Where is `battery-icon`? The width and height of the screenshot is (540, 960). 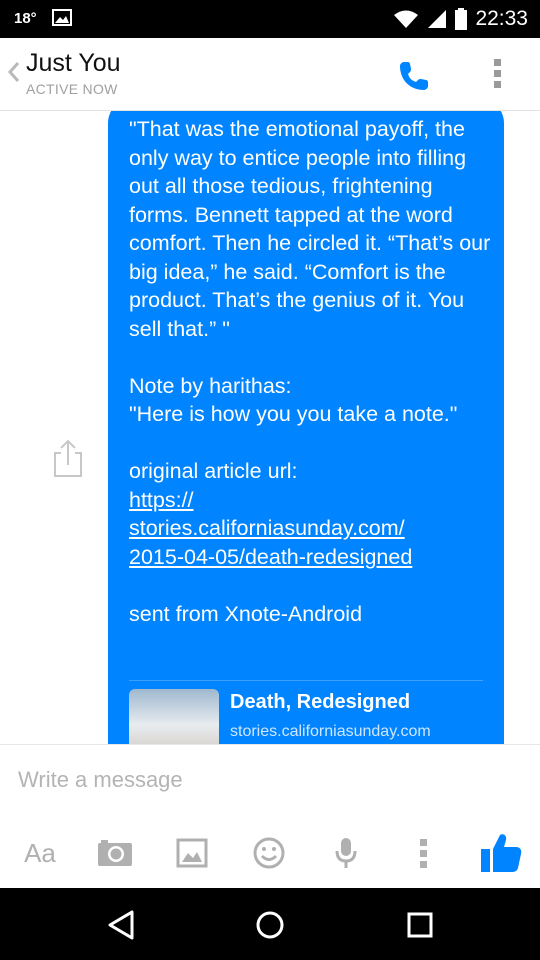 battery-icon is located at coordinates (461, 19).